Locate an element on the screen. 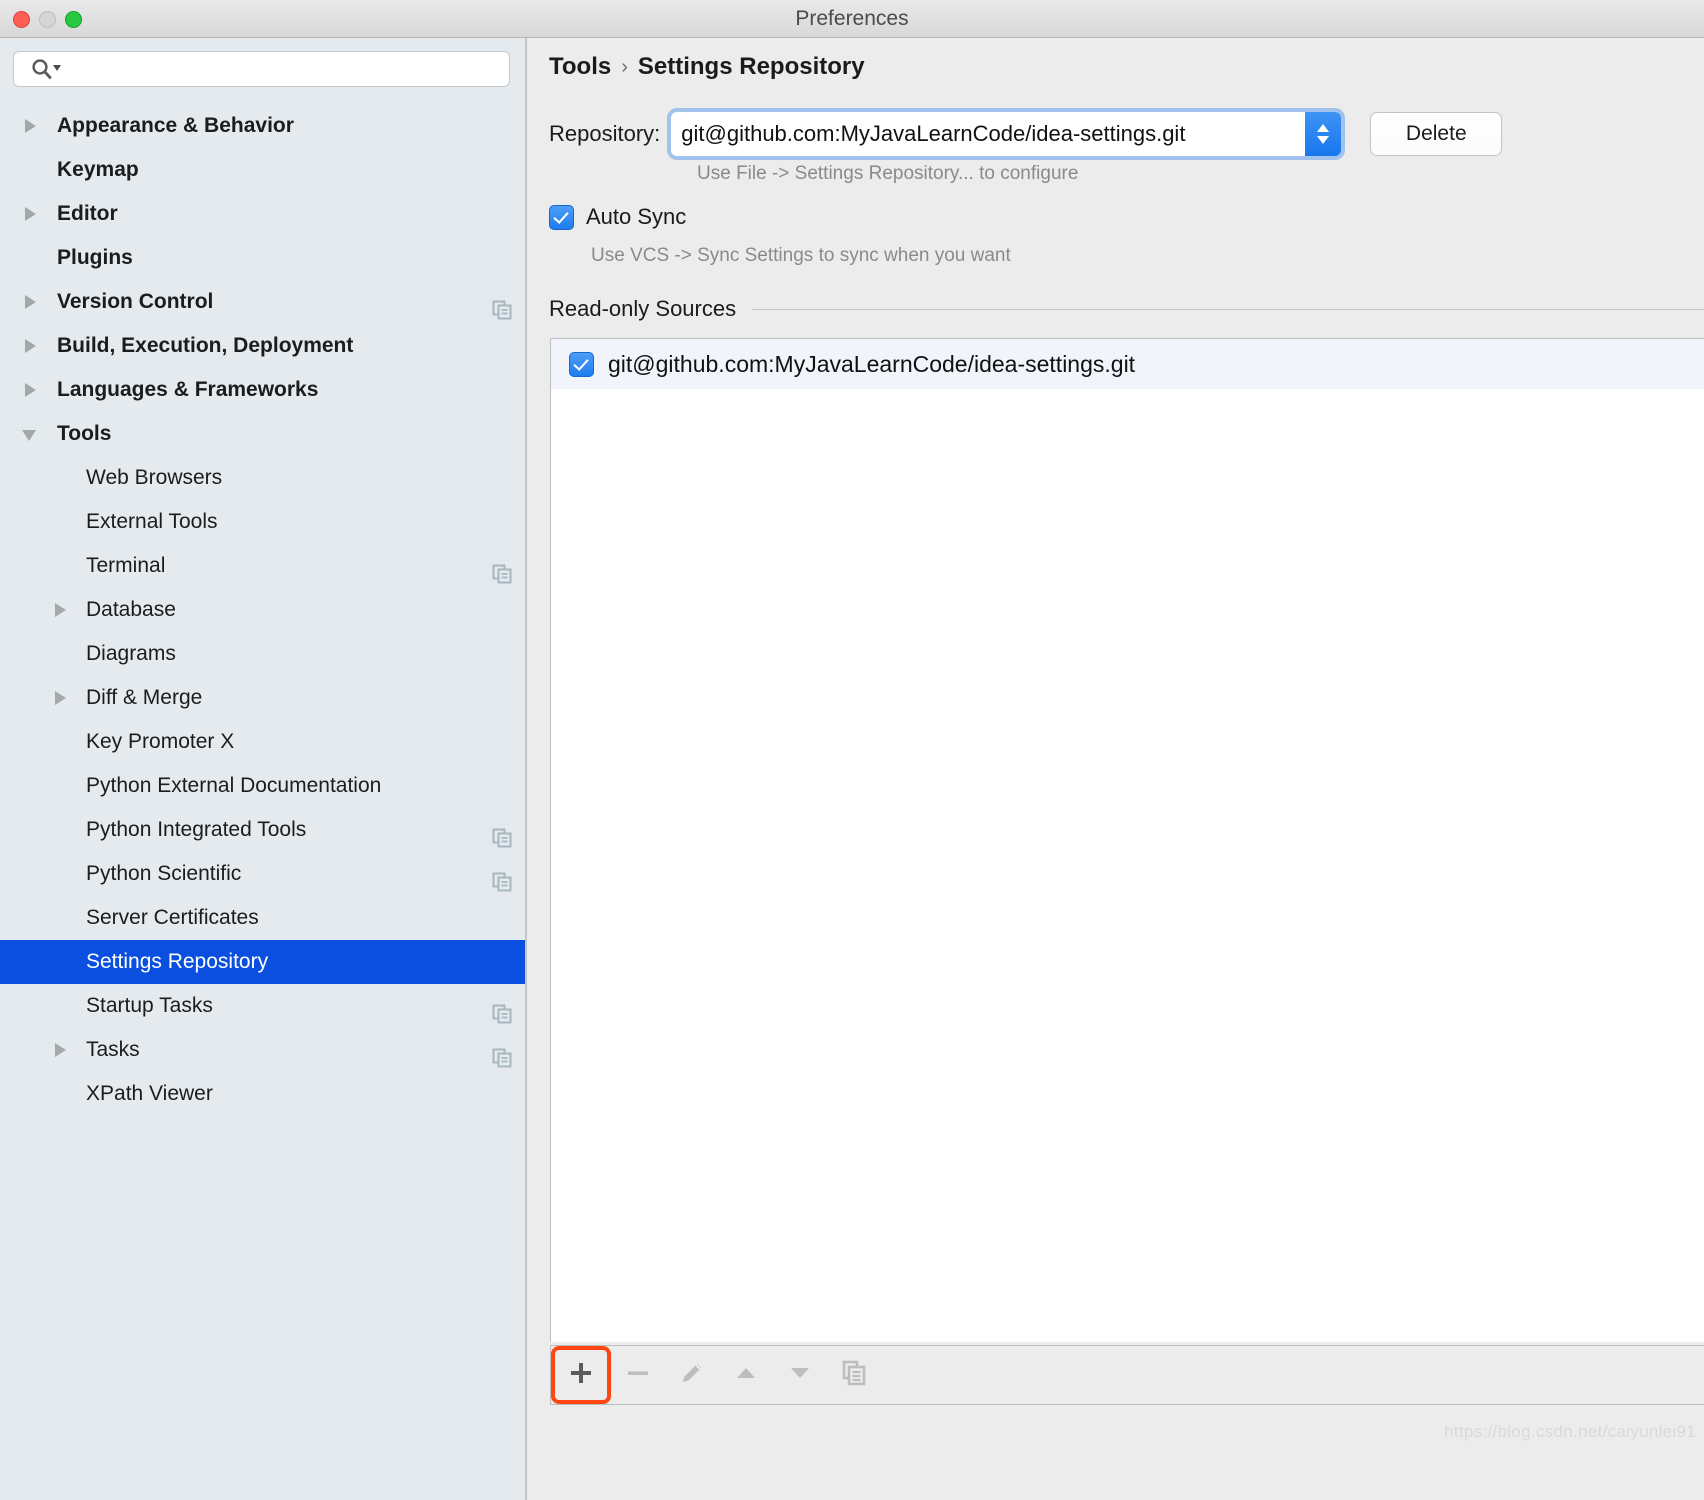 The image size is (1704, 1500). plus-icon is located at coordinates (581, 1375).